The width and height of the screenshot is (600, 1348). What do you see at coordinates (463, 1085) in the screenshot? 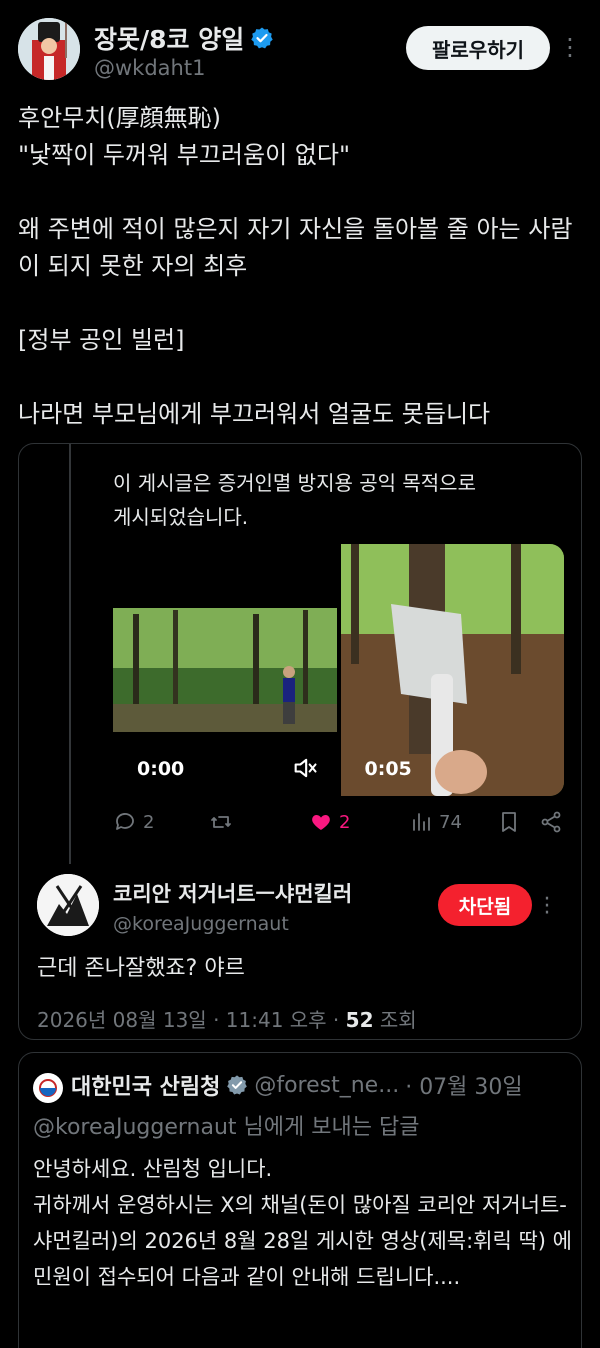
I see `gov-post-date: · 07월 30일` at bounding box center [463, 1085].